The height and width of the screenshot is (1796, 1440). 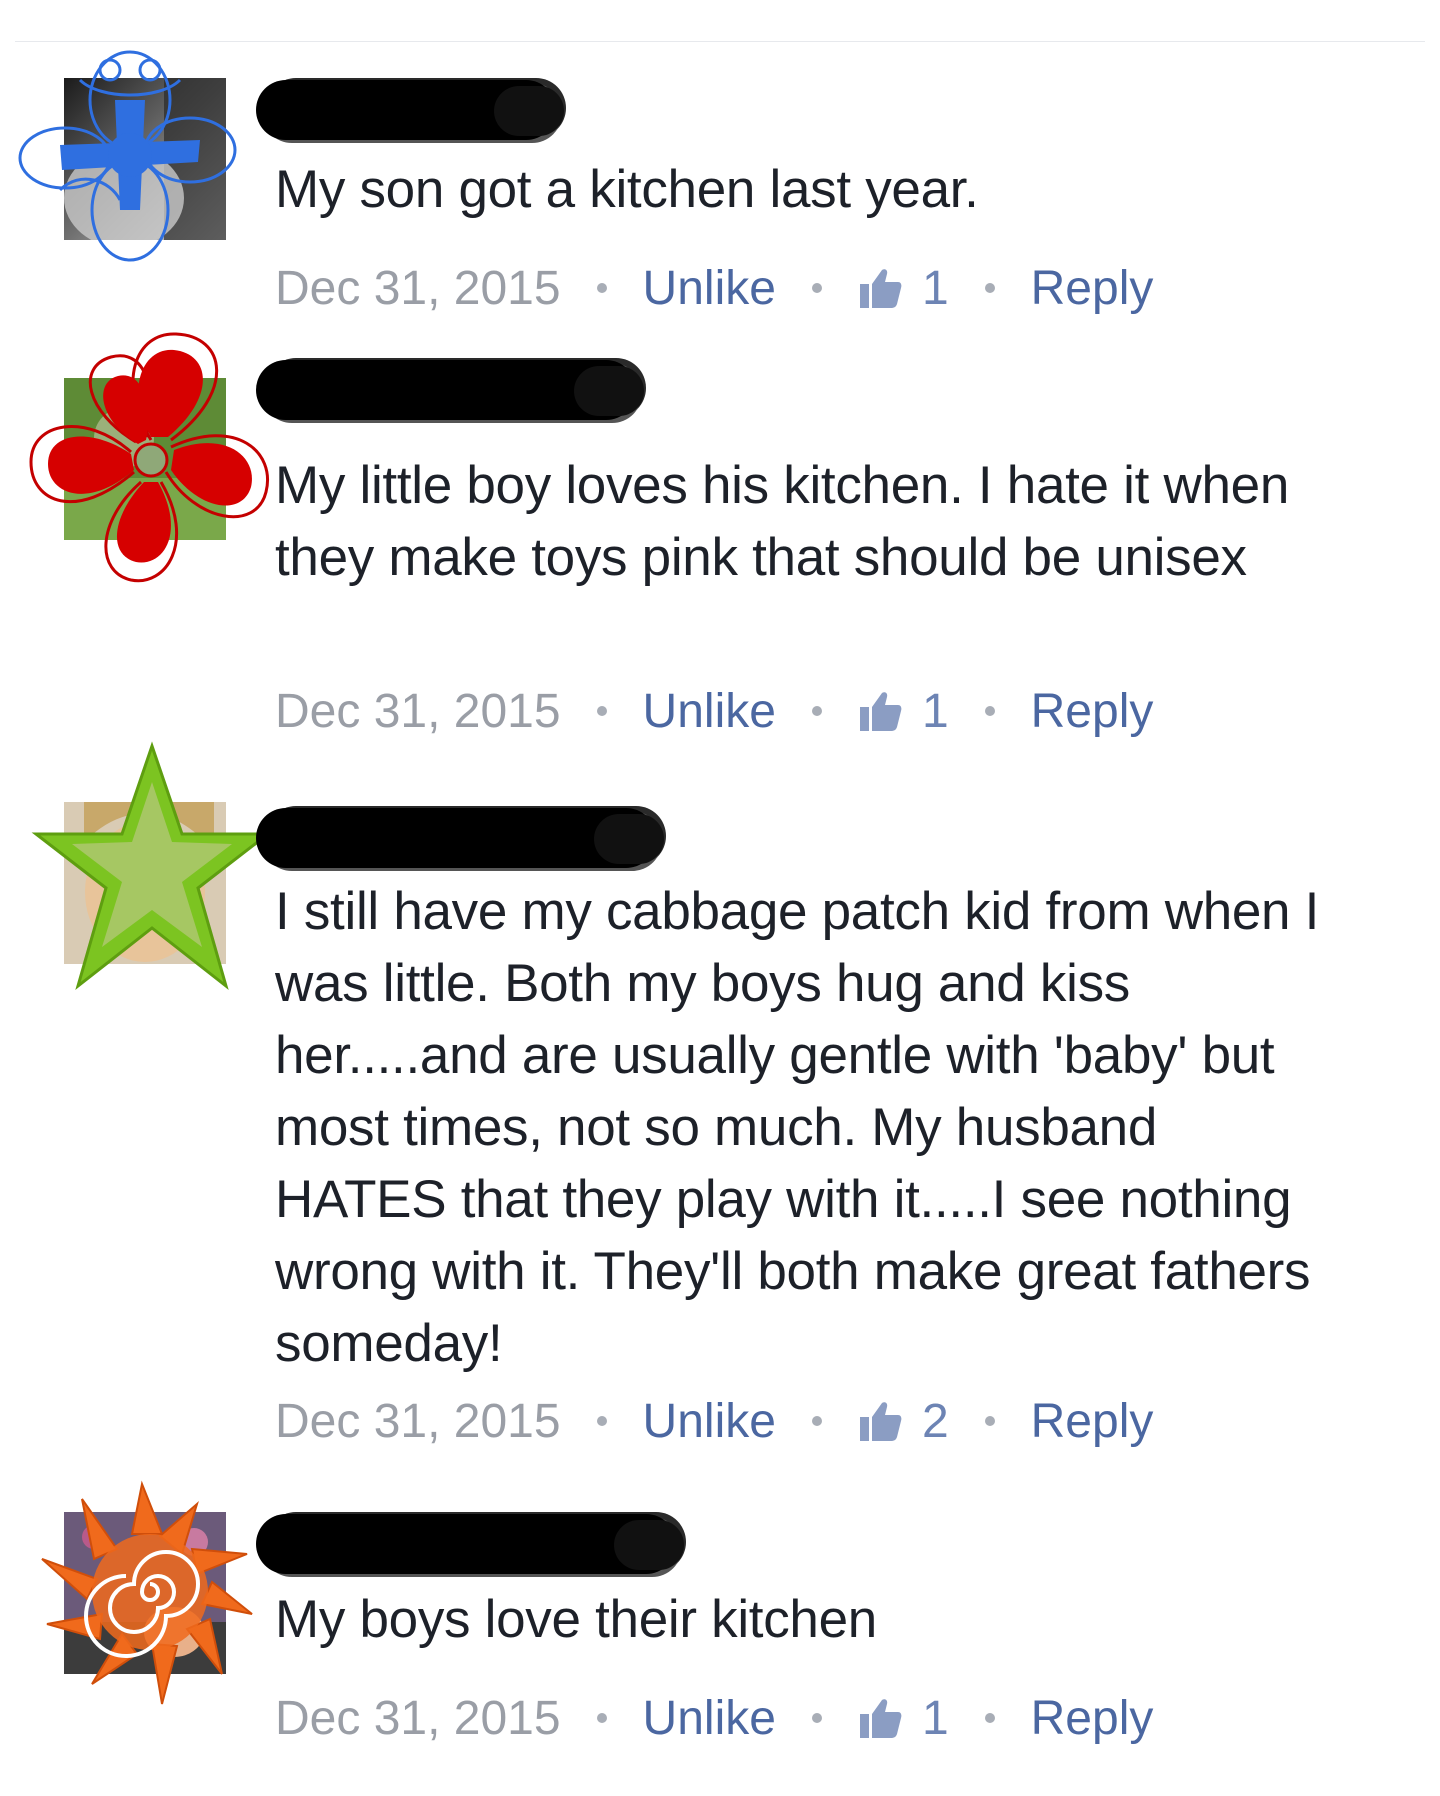 What do you see at coordinates (935, 1421) in the screenshot?
I see `like-count: 2` at bounding box center [935, 1421].